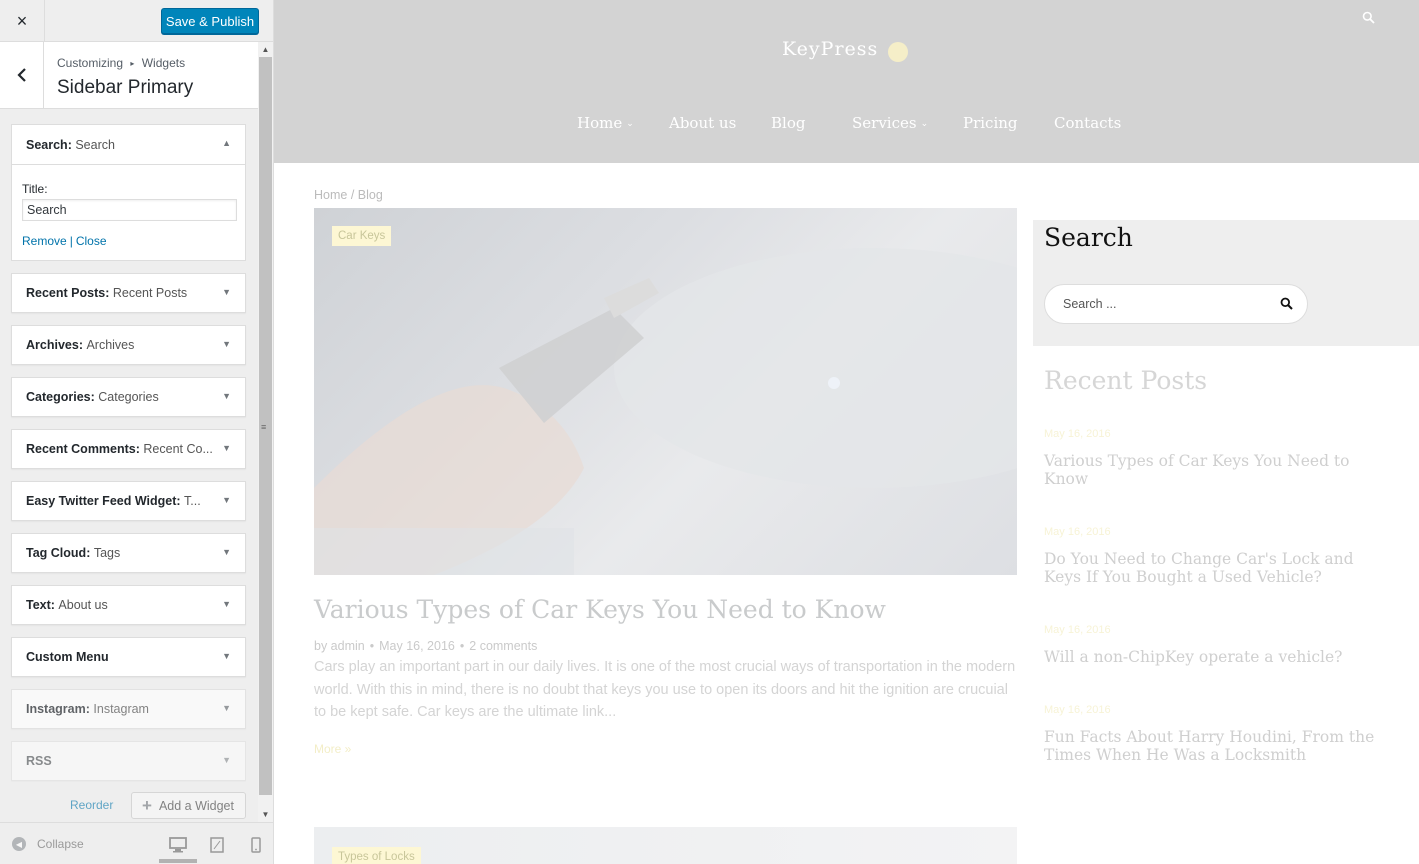 The image size is (1419, 864). I want to click on widget-name: Recent Comments, so click(81, 449).